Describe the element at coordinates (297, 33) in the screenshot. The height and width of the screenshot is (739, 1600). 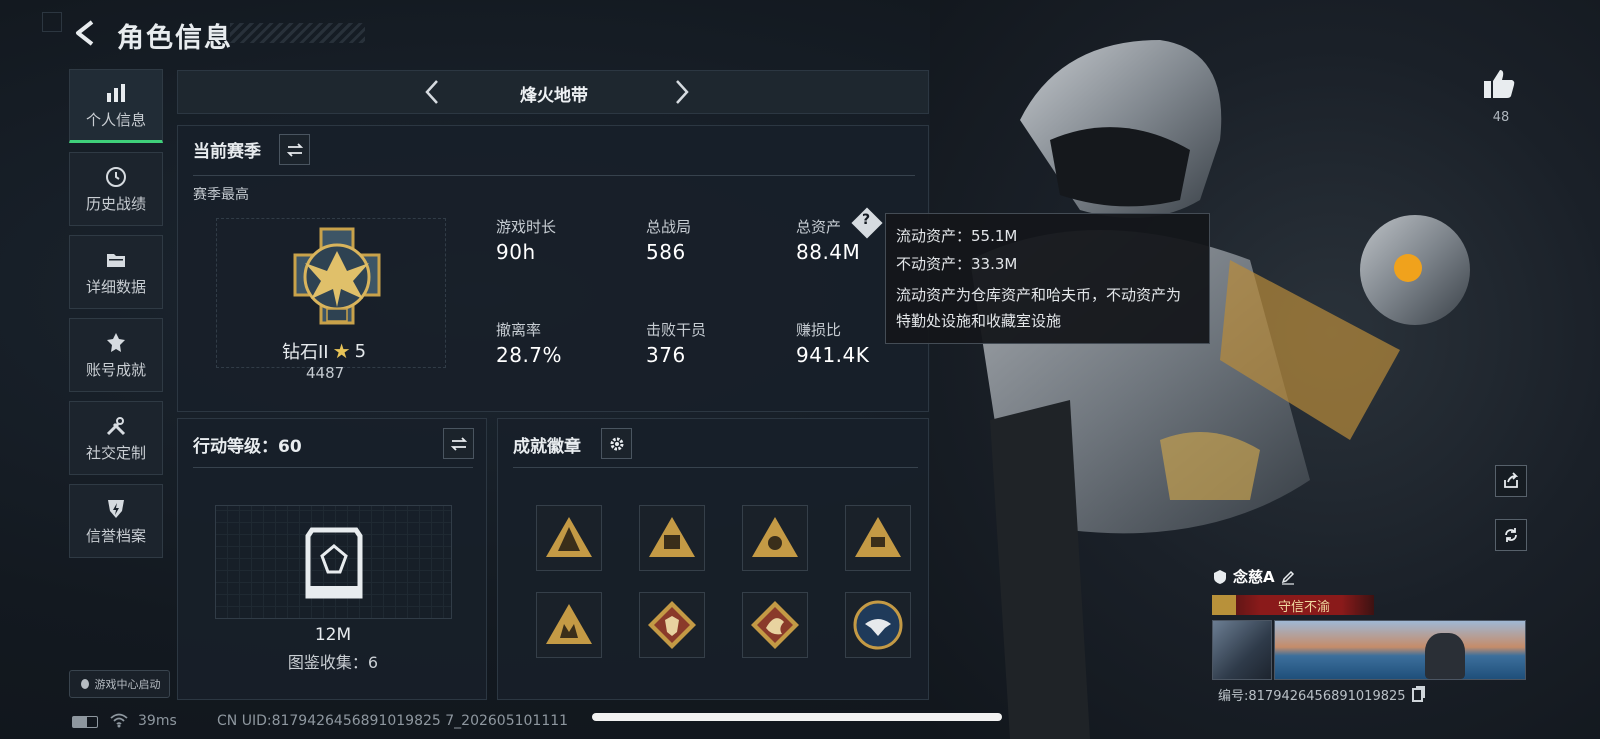
I see `title-decoration` at that location.